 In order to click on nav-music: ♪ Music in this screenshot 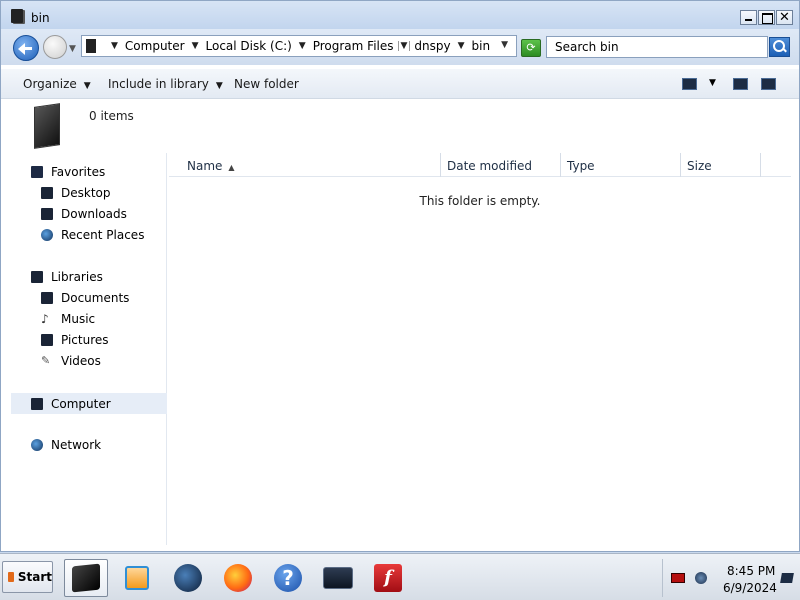, I will do `click(68, 319)`.